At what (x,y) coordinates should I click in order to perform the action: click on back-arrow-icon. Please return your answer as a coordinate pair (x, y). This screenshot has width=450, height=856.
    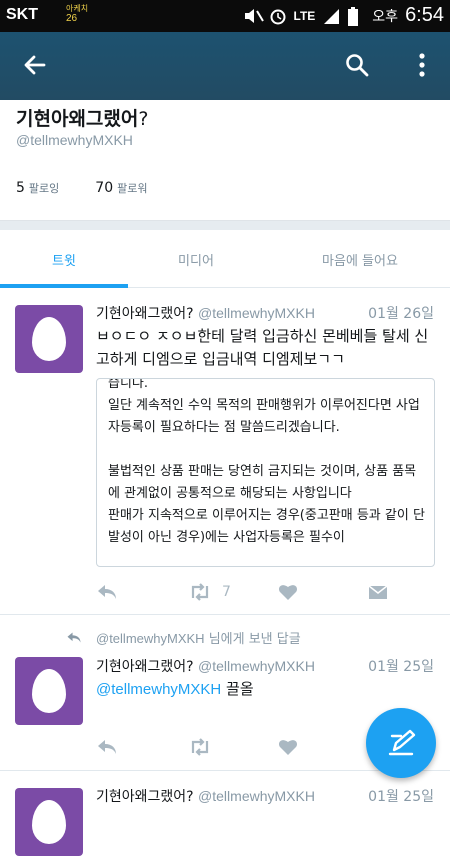
    Looking at the image, I should click on (35, 67).